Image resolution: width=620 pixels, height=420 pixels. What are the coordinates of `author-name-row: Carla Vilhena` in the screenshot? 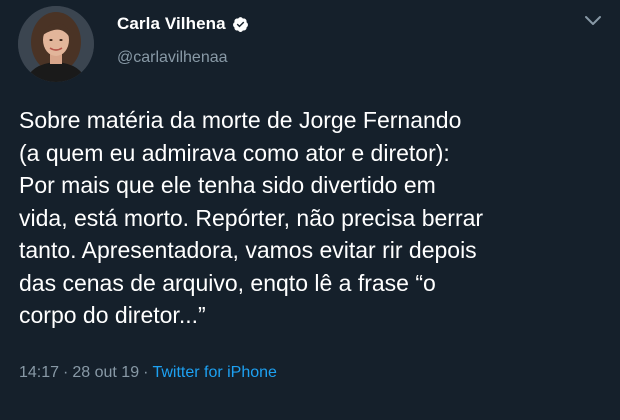 It's located at (183, 24).